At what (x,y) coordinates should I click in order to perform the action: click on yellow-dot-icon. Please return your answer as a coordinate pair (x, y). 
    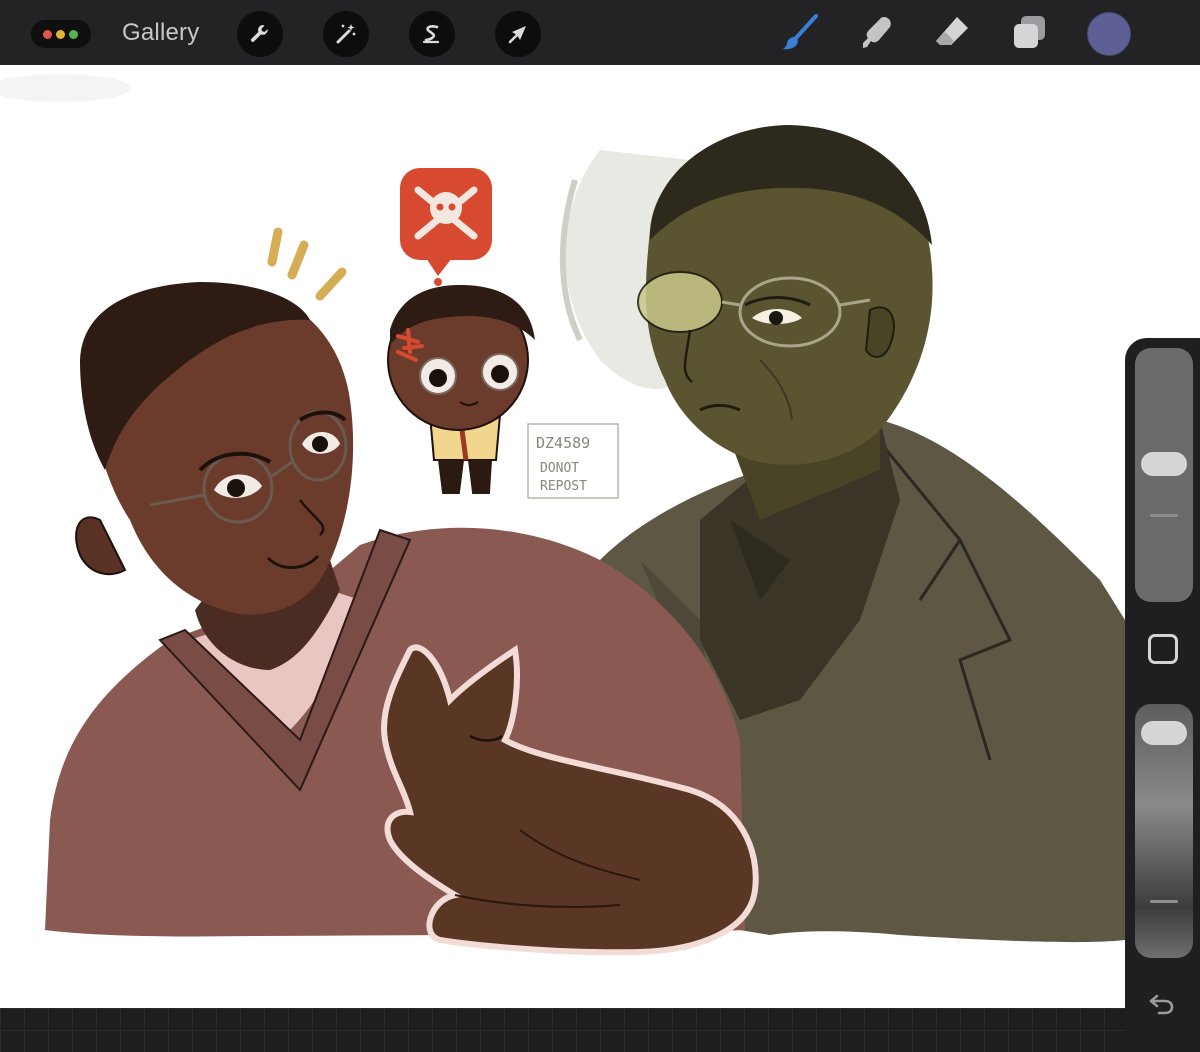
    Looking at the image, I should click on (60, 34).